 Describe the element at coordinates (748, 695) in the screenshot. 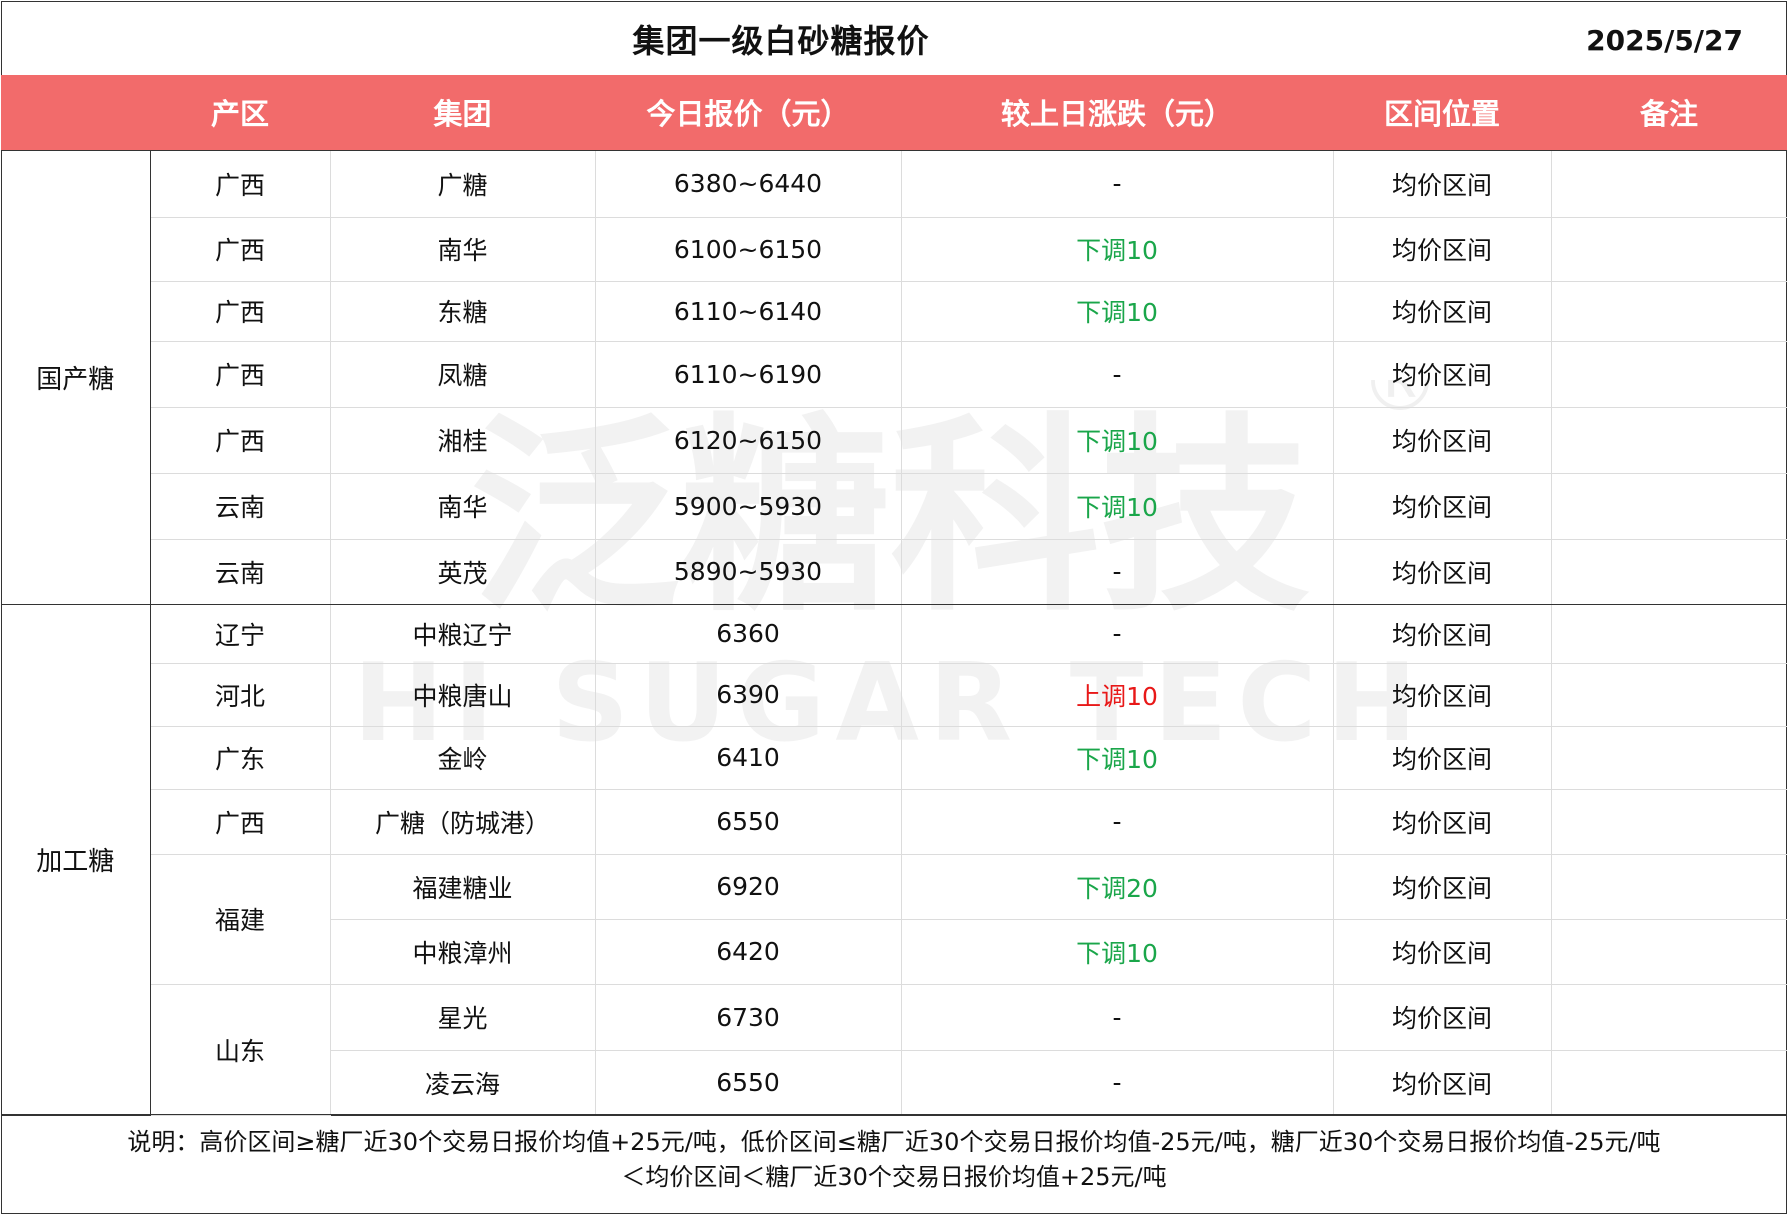

I see `price-cell: 6390` at that location.